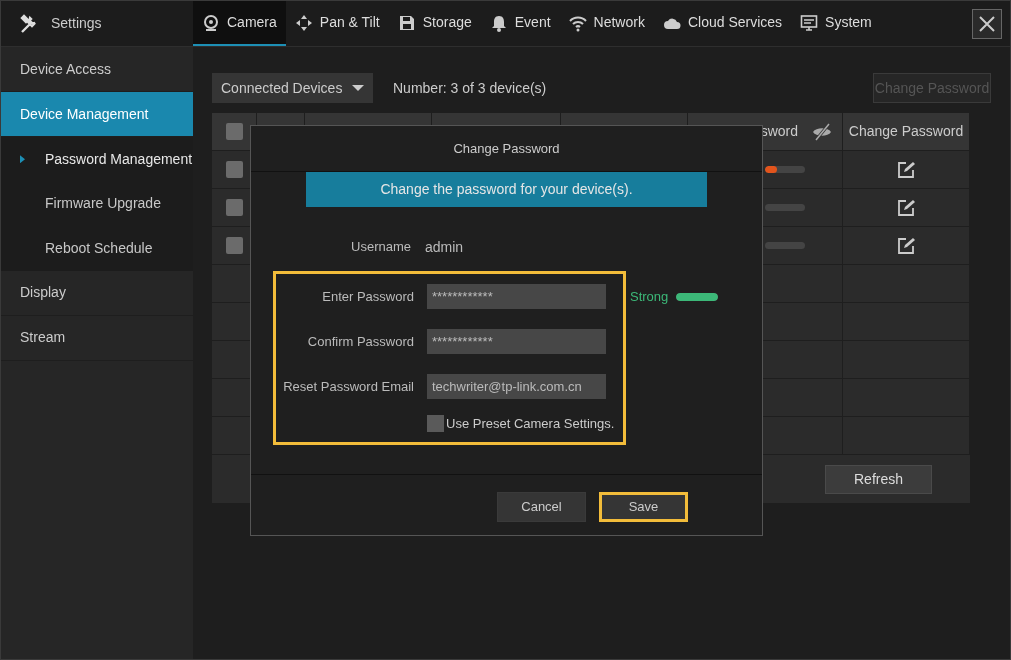 This screenshot has height=660, width=1011. Describe the element at coordinates (337, 23) in the screenshot. I see `nav-tab: Pan & Tilt` at that location.